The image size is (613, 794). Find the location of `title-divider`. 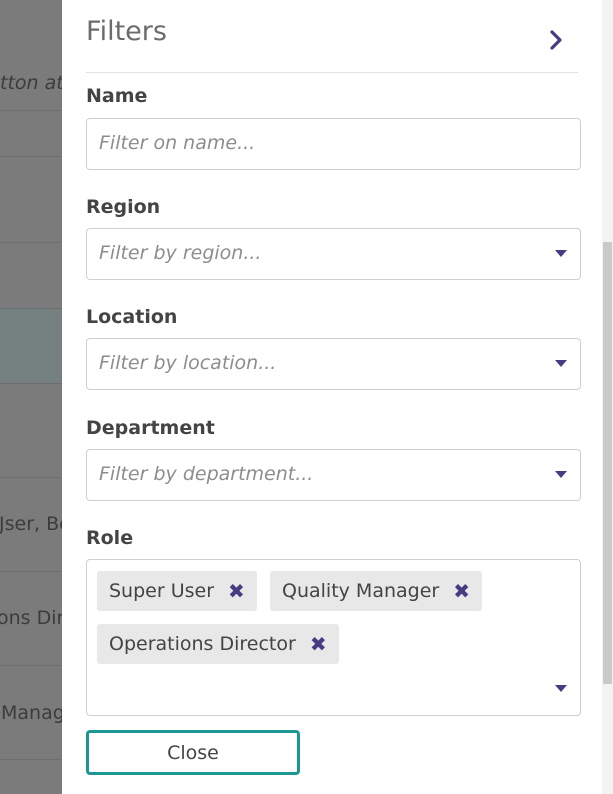

title-divider is located at coordinates (332, 72).